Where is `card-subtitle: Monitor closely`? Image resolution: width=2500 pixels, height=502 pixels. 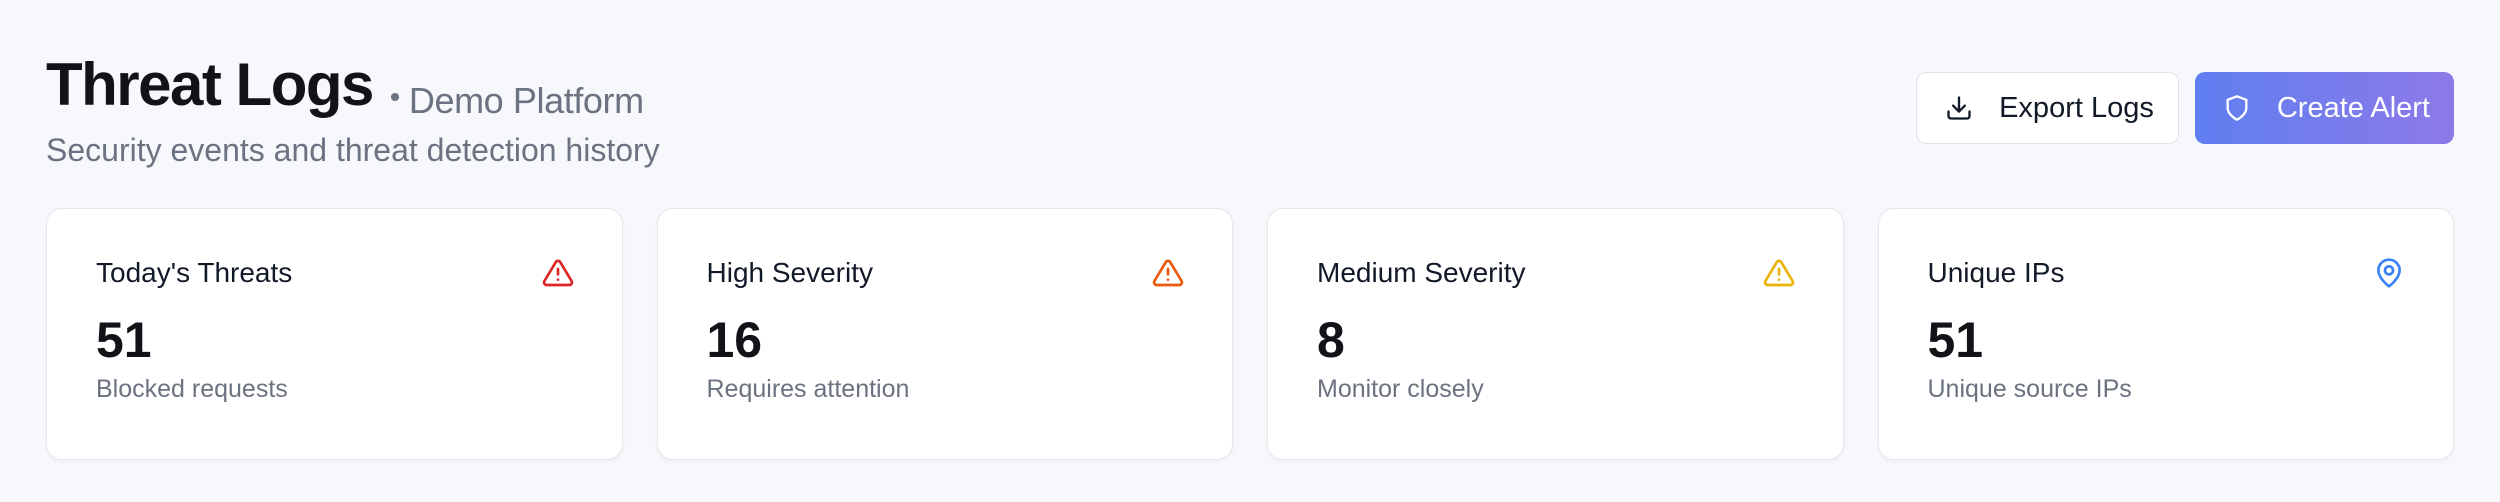 card-subtitle: Monitor closely is located at coordinates (1400, 389).